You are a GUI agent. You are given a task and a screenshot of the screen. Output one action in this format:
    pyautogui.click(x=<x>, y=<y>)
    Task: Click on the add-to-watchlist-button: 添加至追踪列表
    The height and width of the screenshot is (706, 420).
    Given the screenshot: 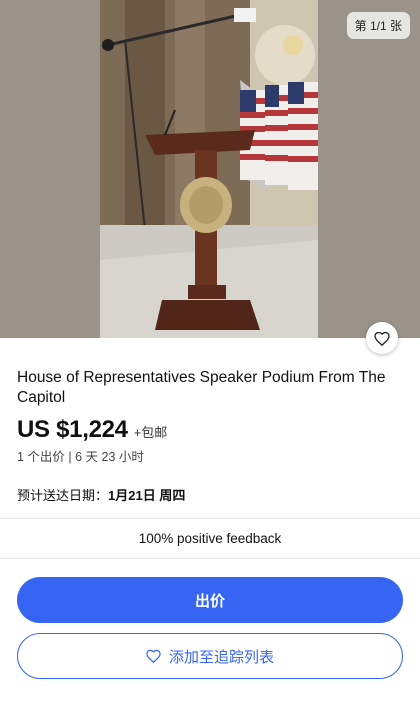 What is the action you would take?
    pyautogui.click(x=210, y=656)
    